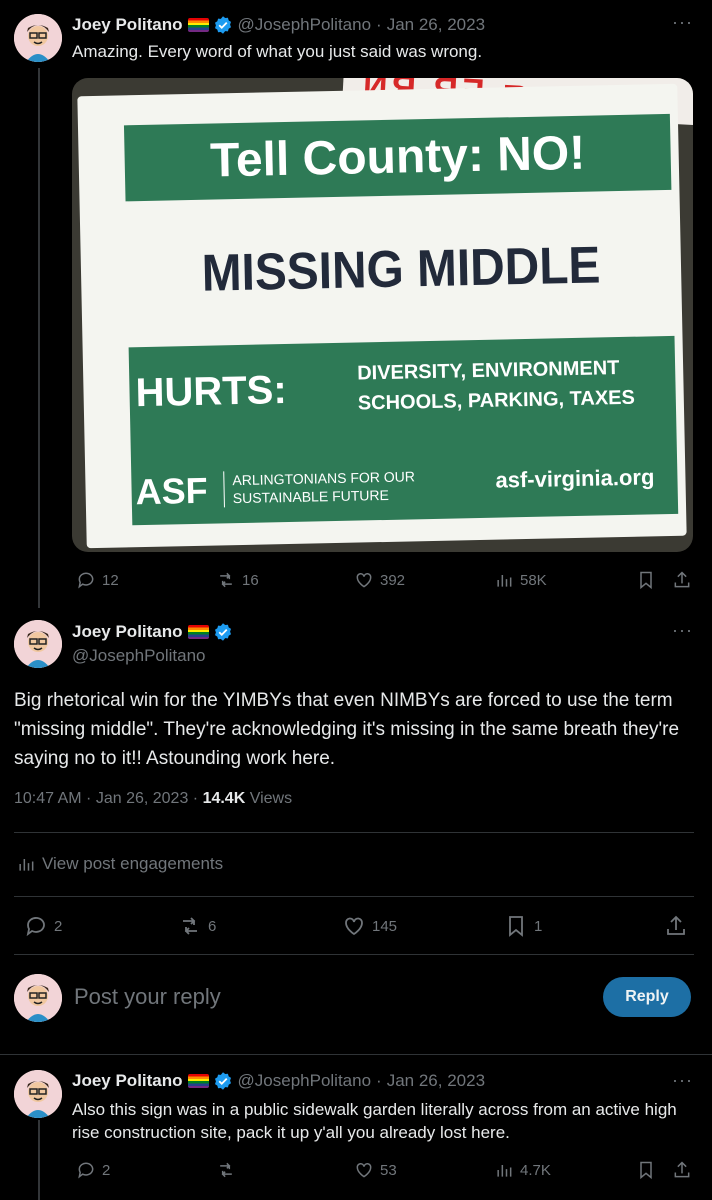 The image size is (712, 1200). What do you see at coordinates (369, 926) in the screenshot?
I see `like-button: 145` at bounding box center [369, 926].